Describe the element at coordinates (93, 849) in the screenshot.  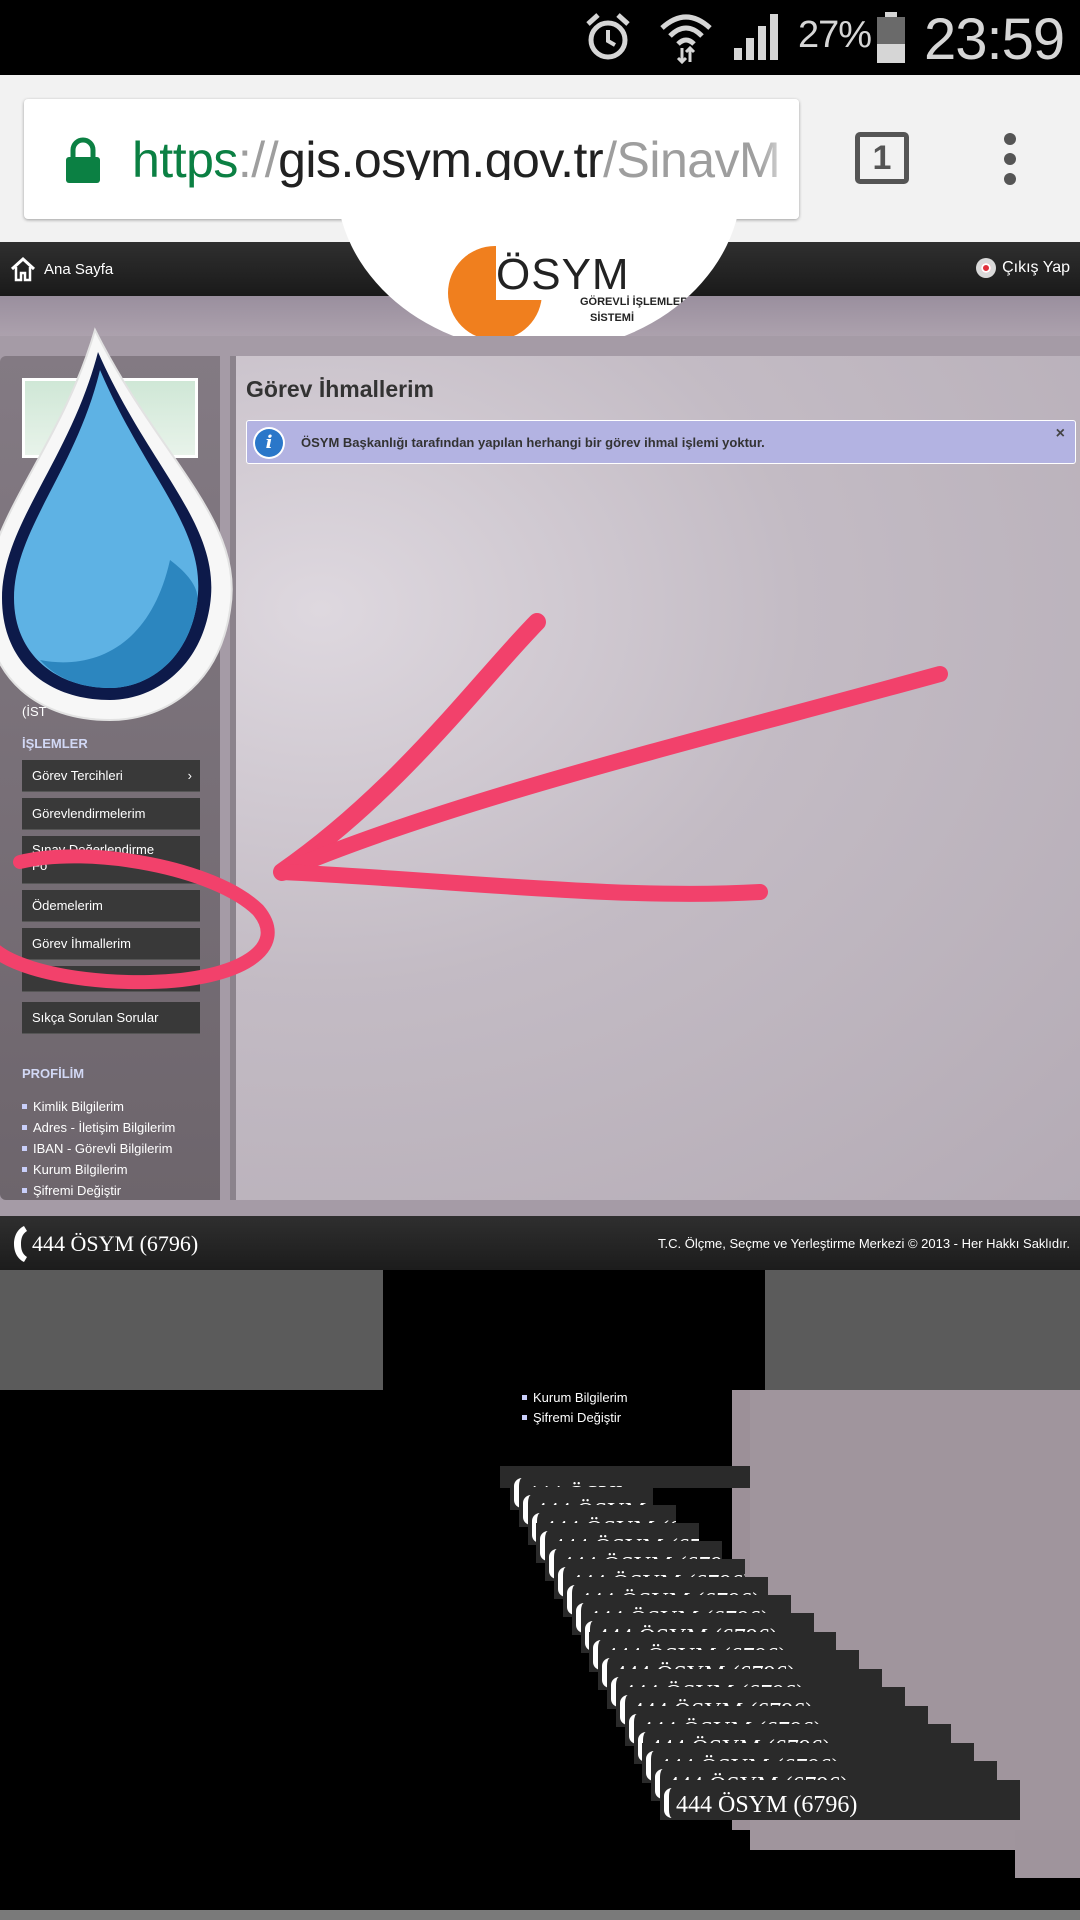
I see `menu-item-label: Sınav Değerlendirme` at that location.